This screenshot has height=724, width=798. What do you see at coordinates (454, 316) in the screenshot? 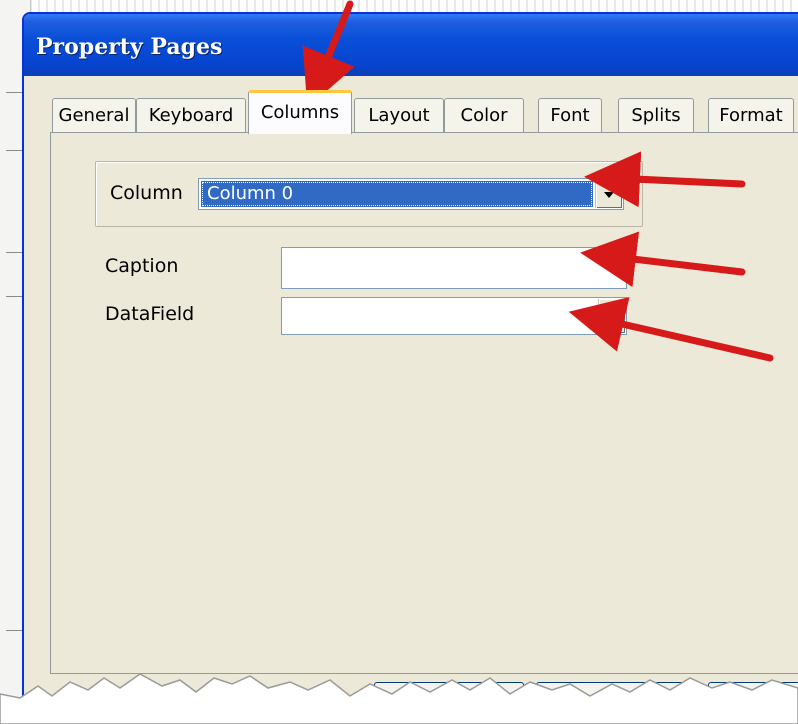
I see `datafield-dropdown` at bounding box center [454, 316].